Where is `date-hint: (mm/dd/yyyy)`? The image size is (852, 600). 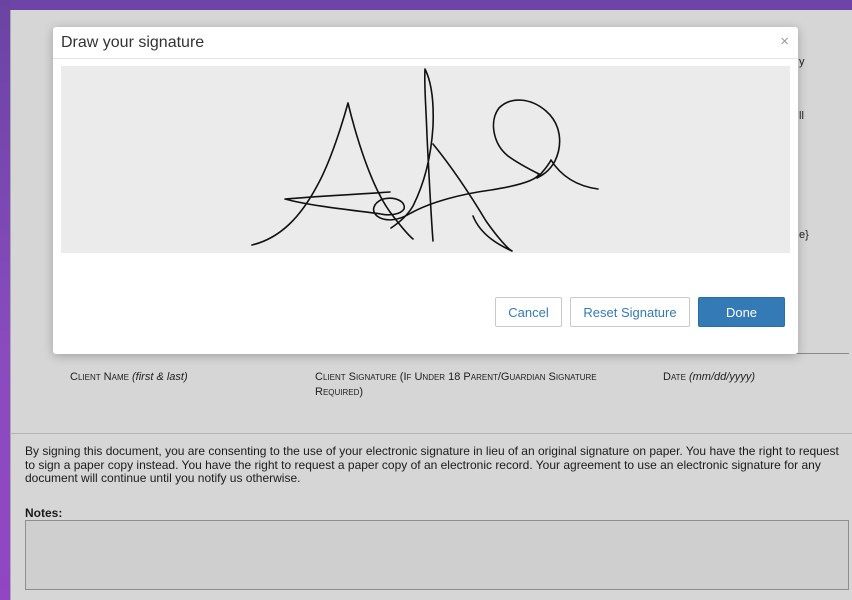 date-hint: (mm/dd/yyyy) is located at coordinates (721, 377).